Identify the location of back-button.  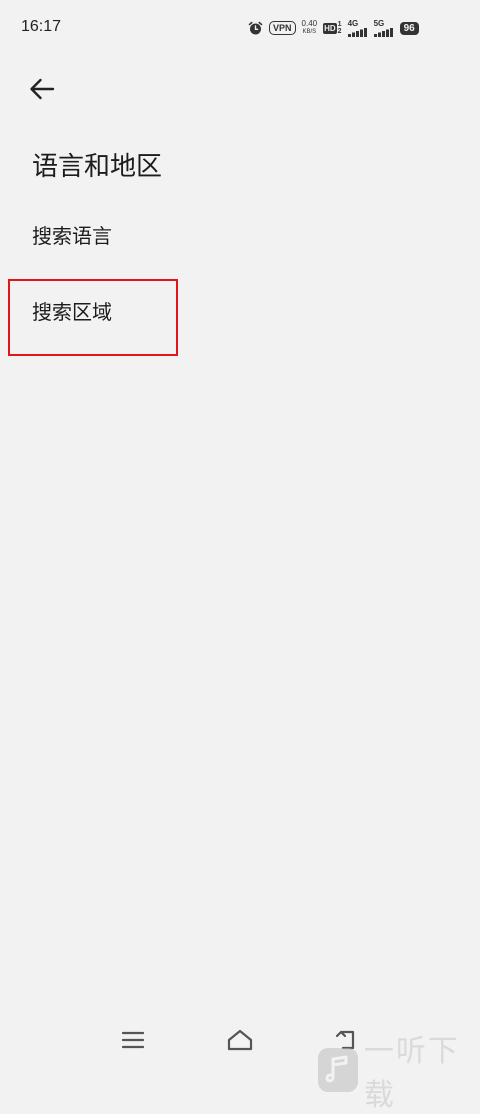
(42, 91).